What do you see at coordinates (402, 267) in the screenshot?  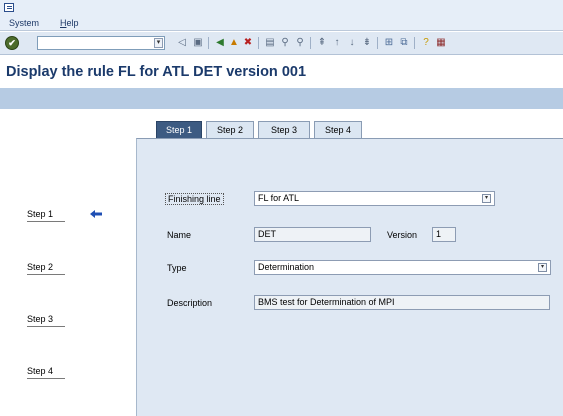 I see `type-field: Determination ▾` at bounding box center [402, 267].